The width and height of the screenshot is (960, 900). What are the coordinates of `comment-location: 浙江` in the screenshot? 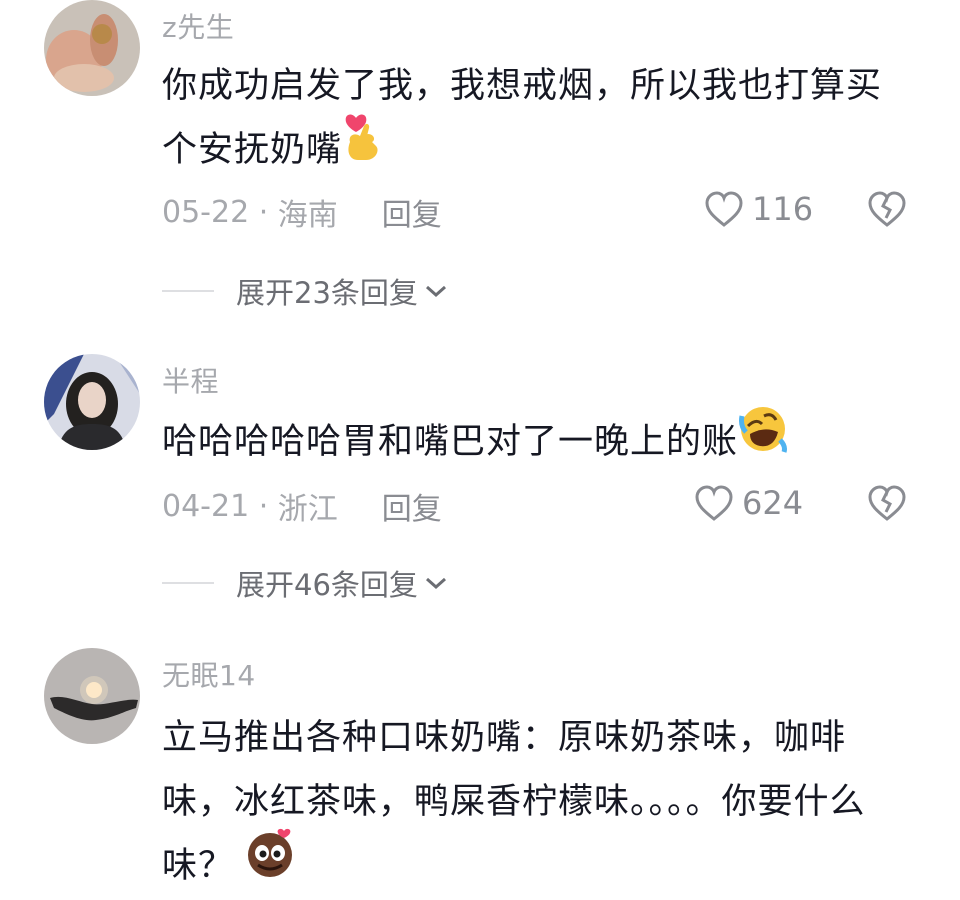 It's located at (307, 509).